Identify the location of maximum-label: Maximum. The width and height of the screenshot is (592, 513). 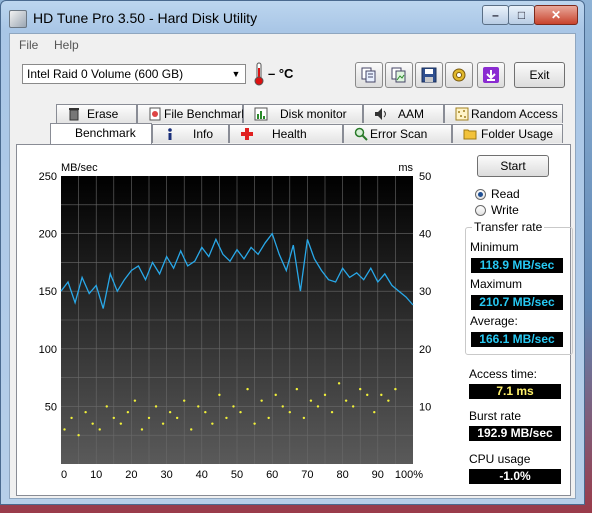
(496, 284).